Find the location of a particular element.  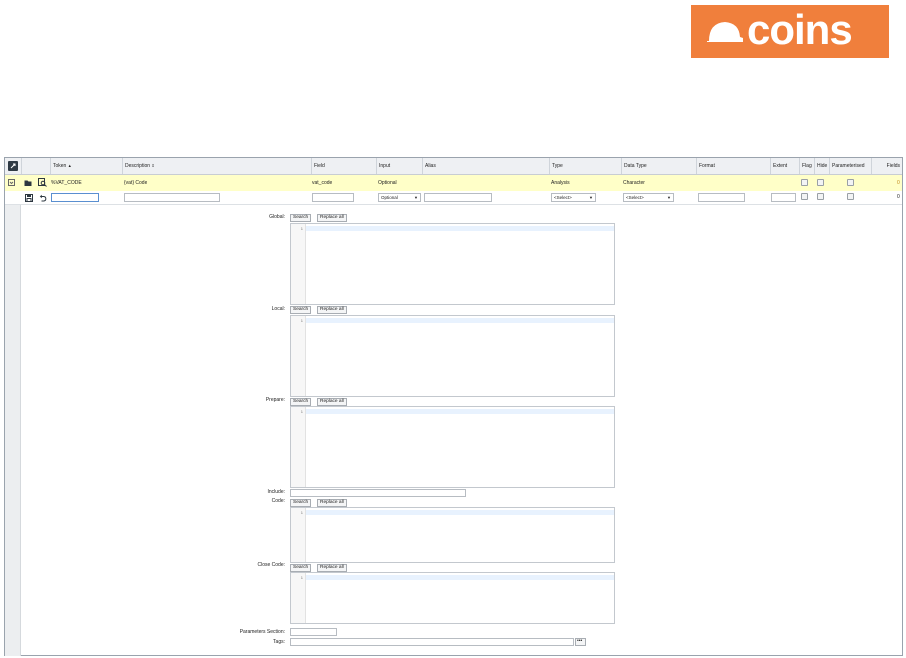

header-alias: Alias is located at coordinates (485, 166).